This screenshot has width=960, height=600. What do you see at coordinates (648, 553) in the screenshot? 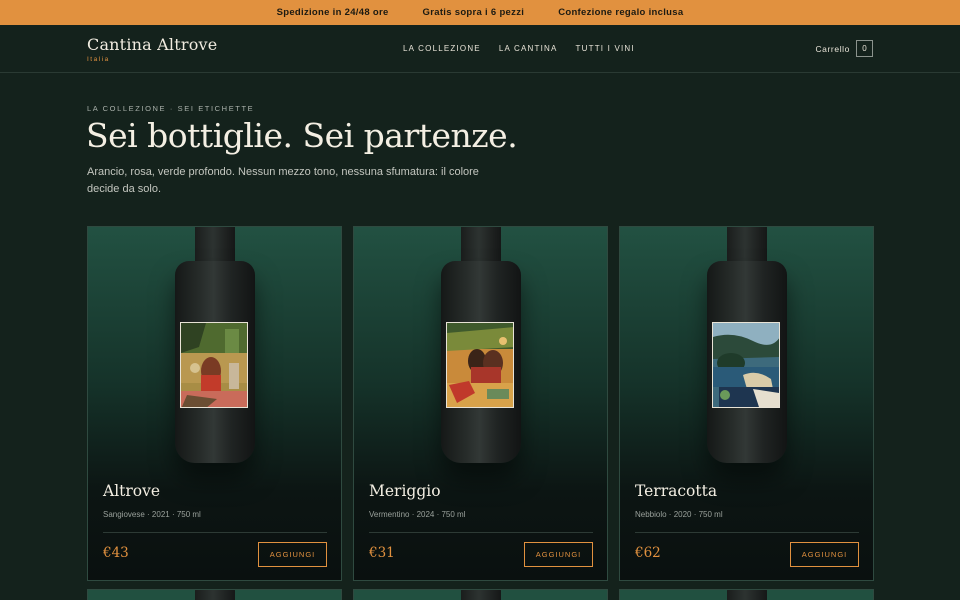
I see `product-price: €62` at bounding box center [648, 553].